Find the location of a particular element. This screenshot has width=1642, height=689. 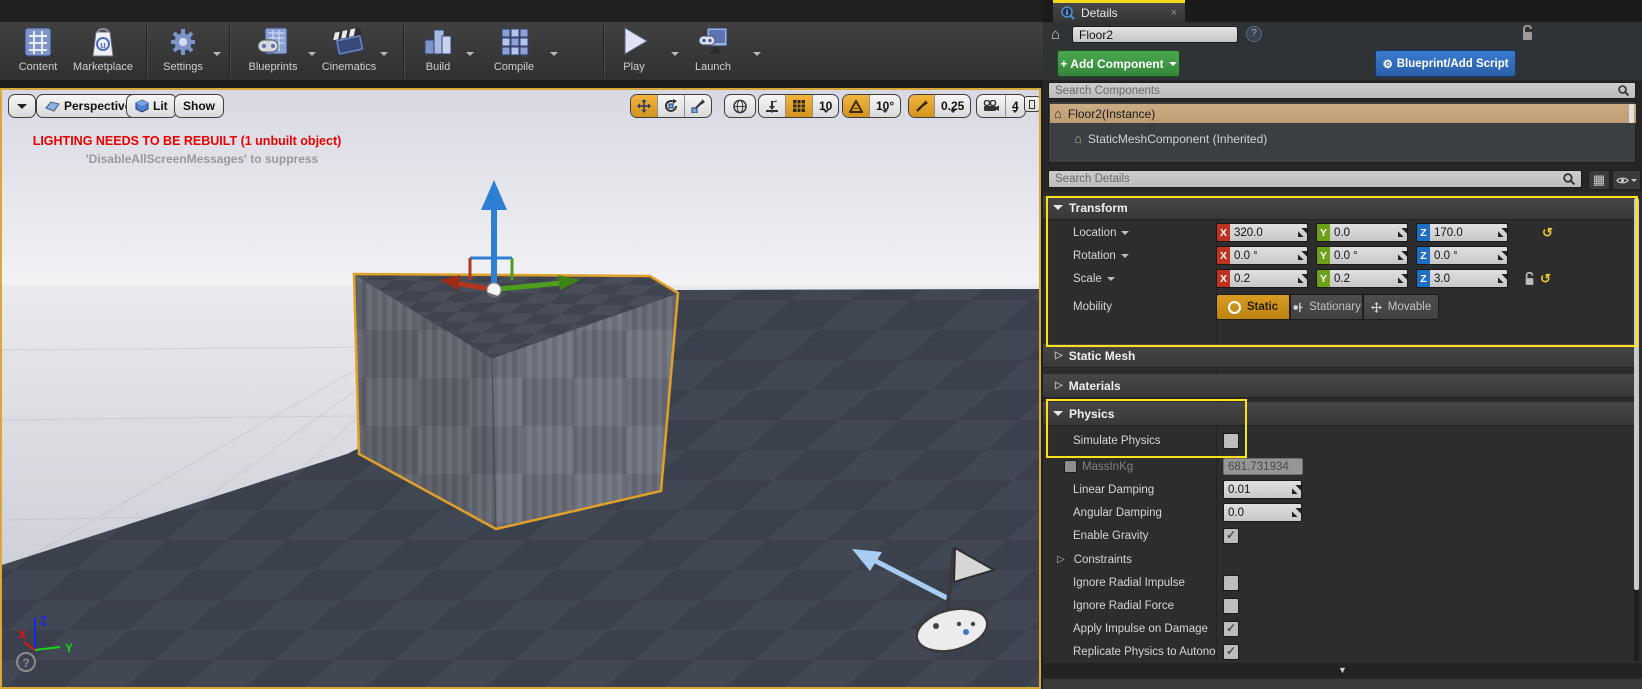

rotation-x-field: X 0.0 ° is located at coordinates (1262, 255).